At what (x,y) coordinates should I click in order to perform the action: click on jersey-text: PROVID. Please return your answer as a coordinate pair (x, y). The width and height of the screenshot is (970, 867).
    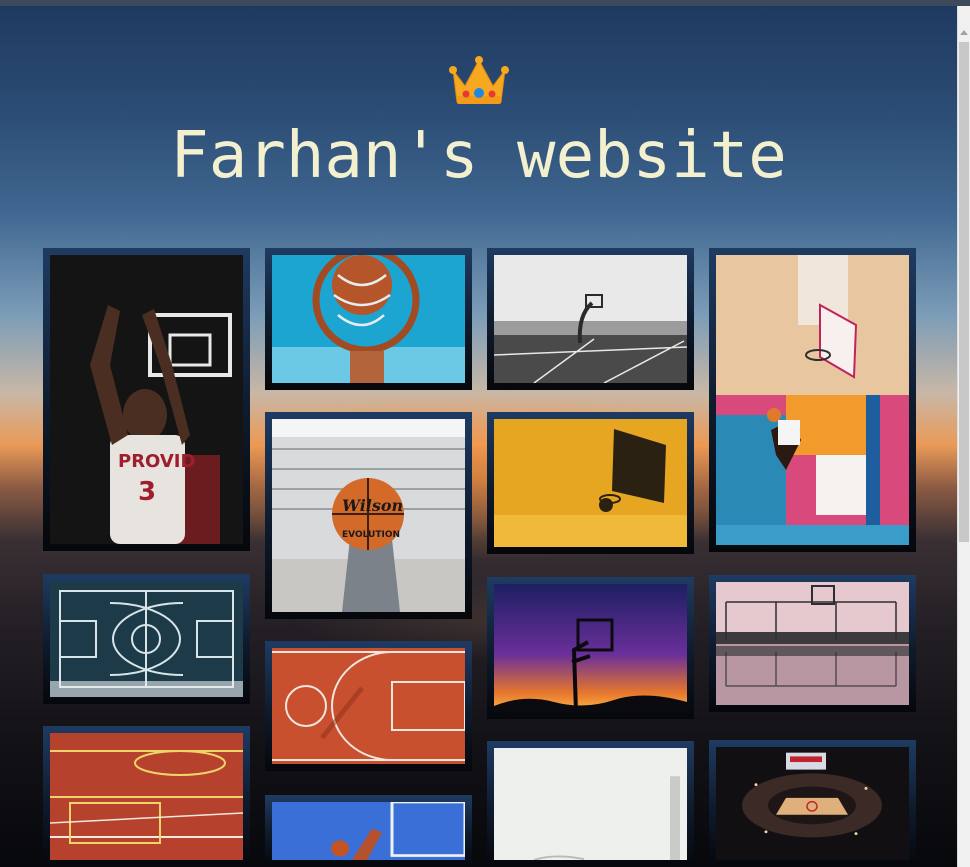
    Looking at the image, I should click on (156, 461).